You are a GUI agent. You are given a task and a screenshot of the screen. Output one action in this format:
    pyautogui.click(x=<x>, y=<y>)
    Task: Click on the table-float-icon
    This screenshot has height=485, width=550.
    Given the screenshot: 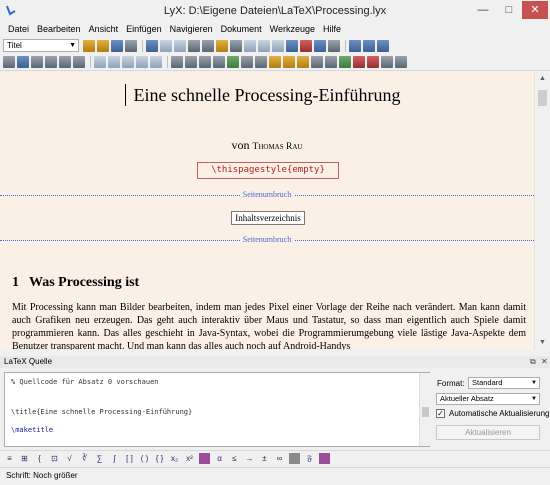 What is the action you would take?
    pyautogui.click(x=191, y=62)
    